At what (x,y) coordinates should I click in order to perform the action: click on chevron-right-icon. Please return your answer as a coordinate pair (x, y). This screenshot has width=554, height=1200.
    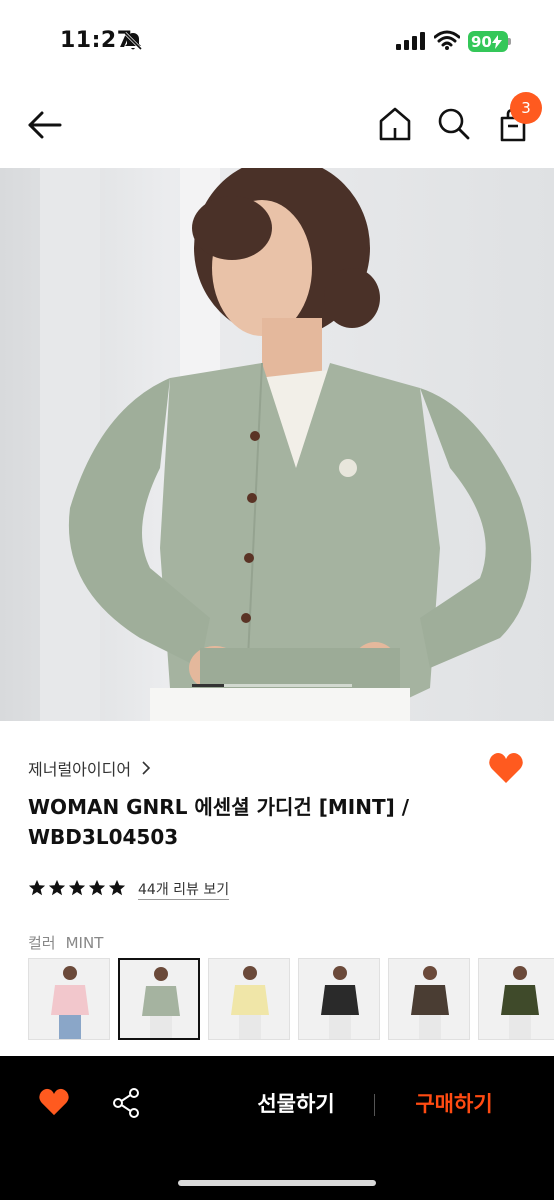
    Looking at the image, I should click on (146, 768).